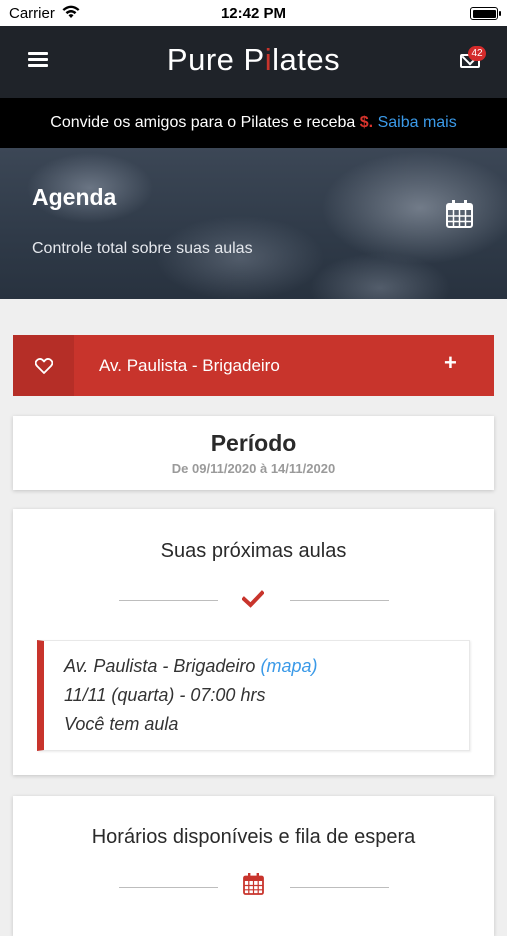 The image size is (507, 936). What do you see at coordinates (253, 443) in the screenshot?
I see `period-heading: Período` at bounding box center [253, 443].